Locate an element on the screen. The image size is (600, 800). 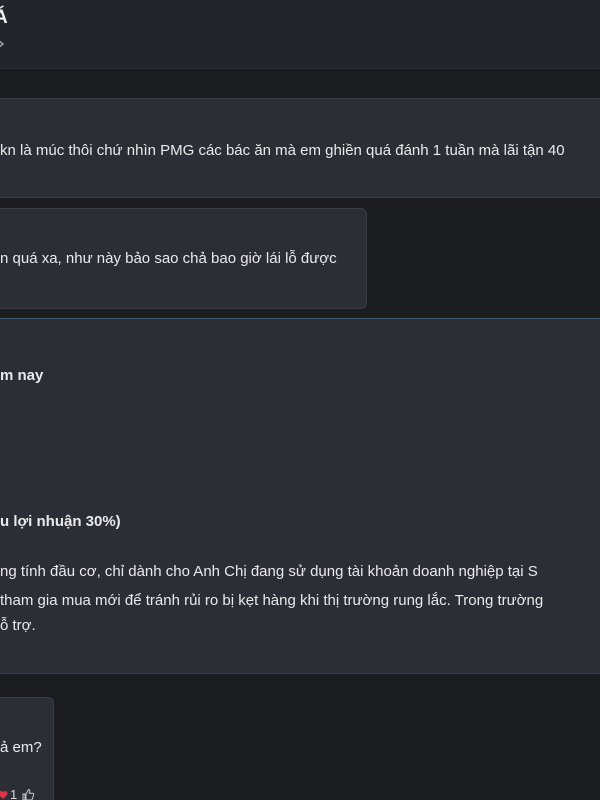
heart-icon is located at coordinates (4, 794).